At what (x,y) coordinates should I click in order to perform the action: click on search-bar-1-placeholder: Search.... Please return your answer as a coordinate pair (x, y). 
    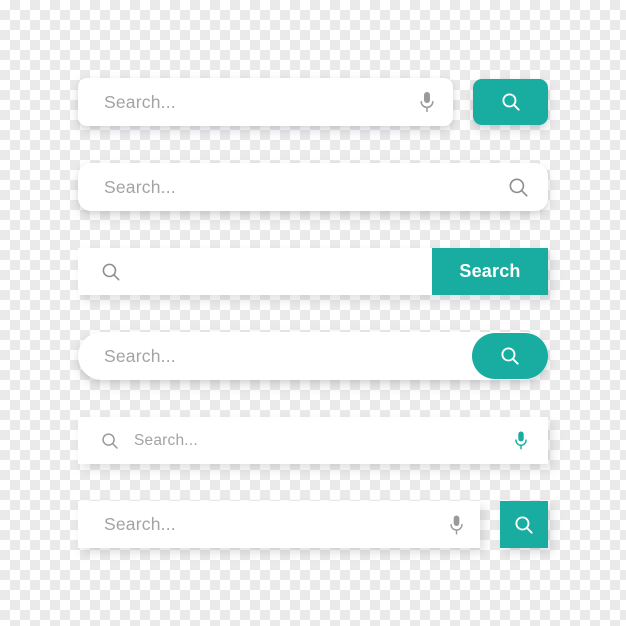
    Looking at the image, I should click on (140, 101).